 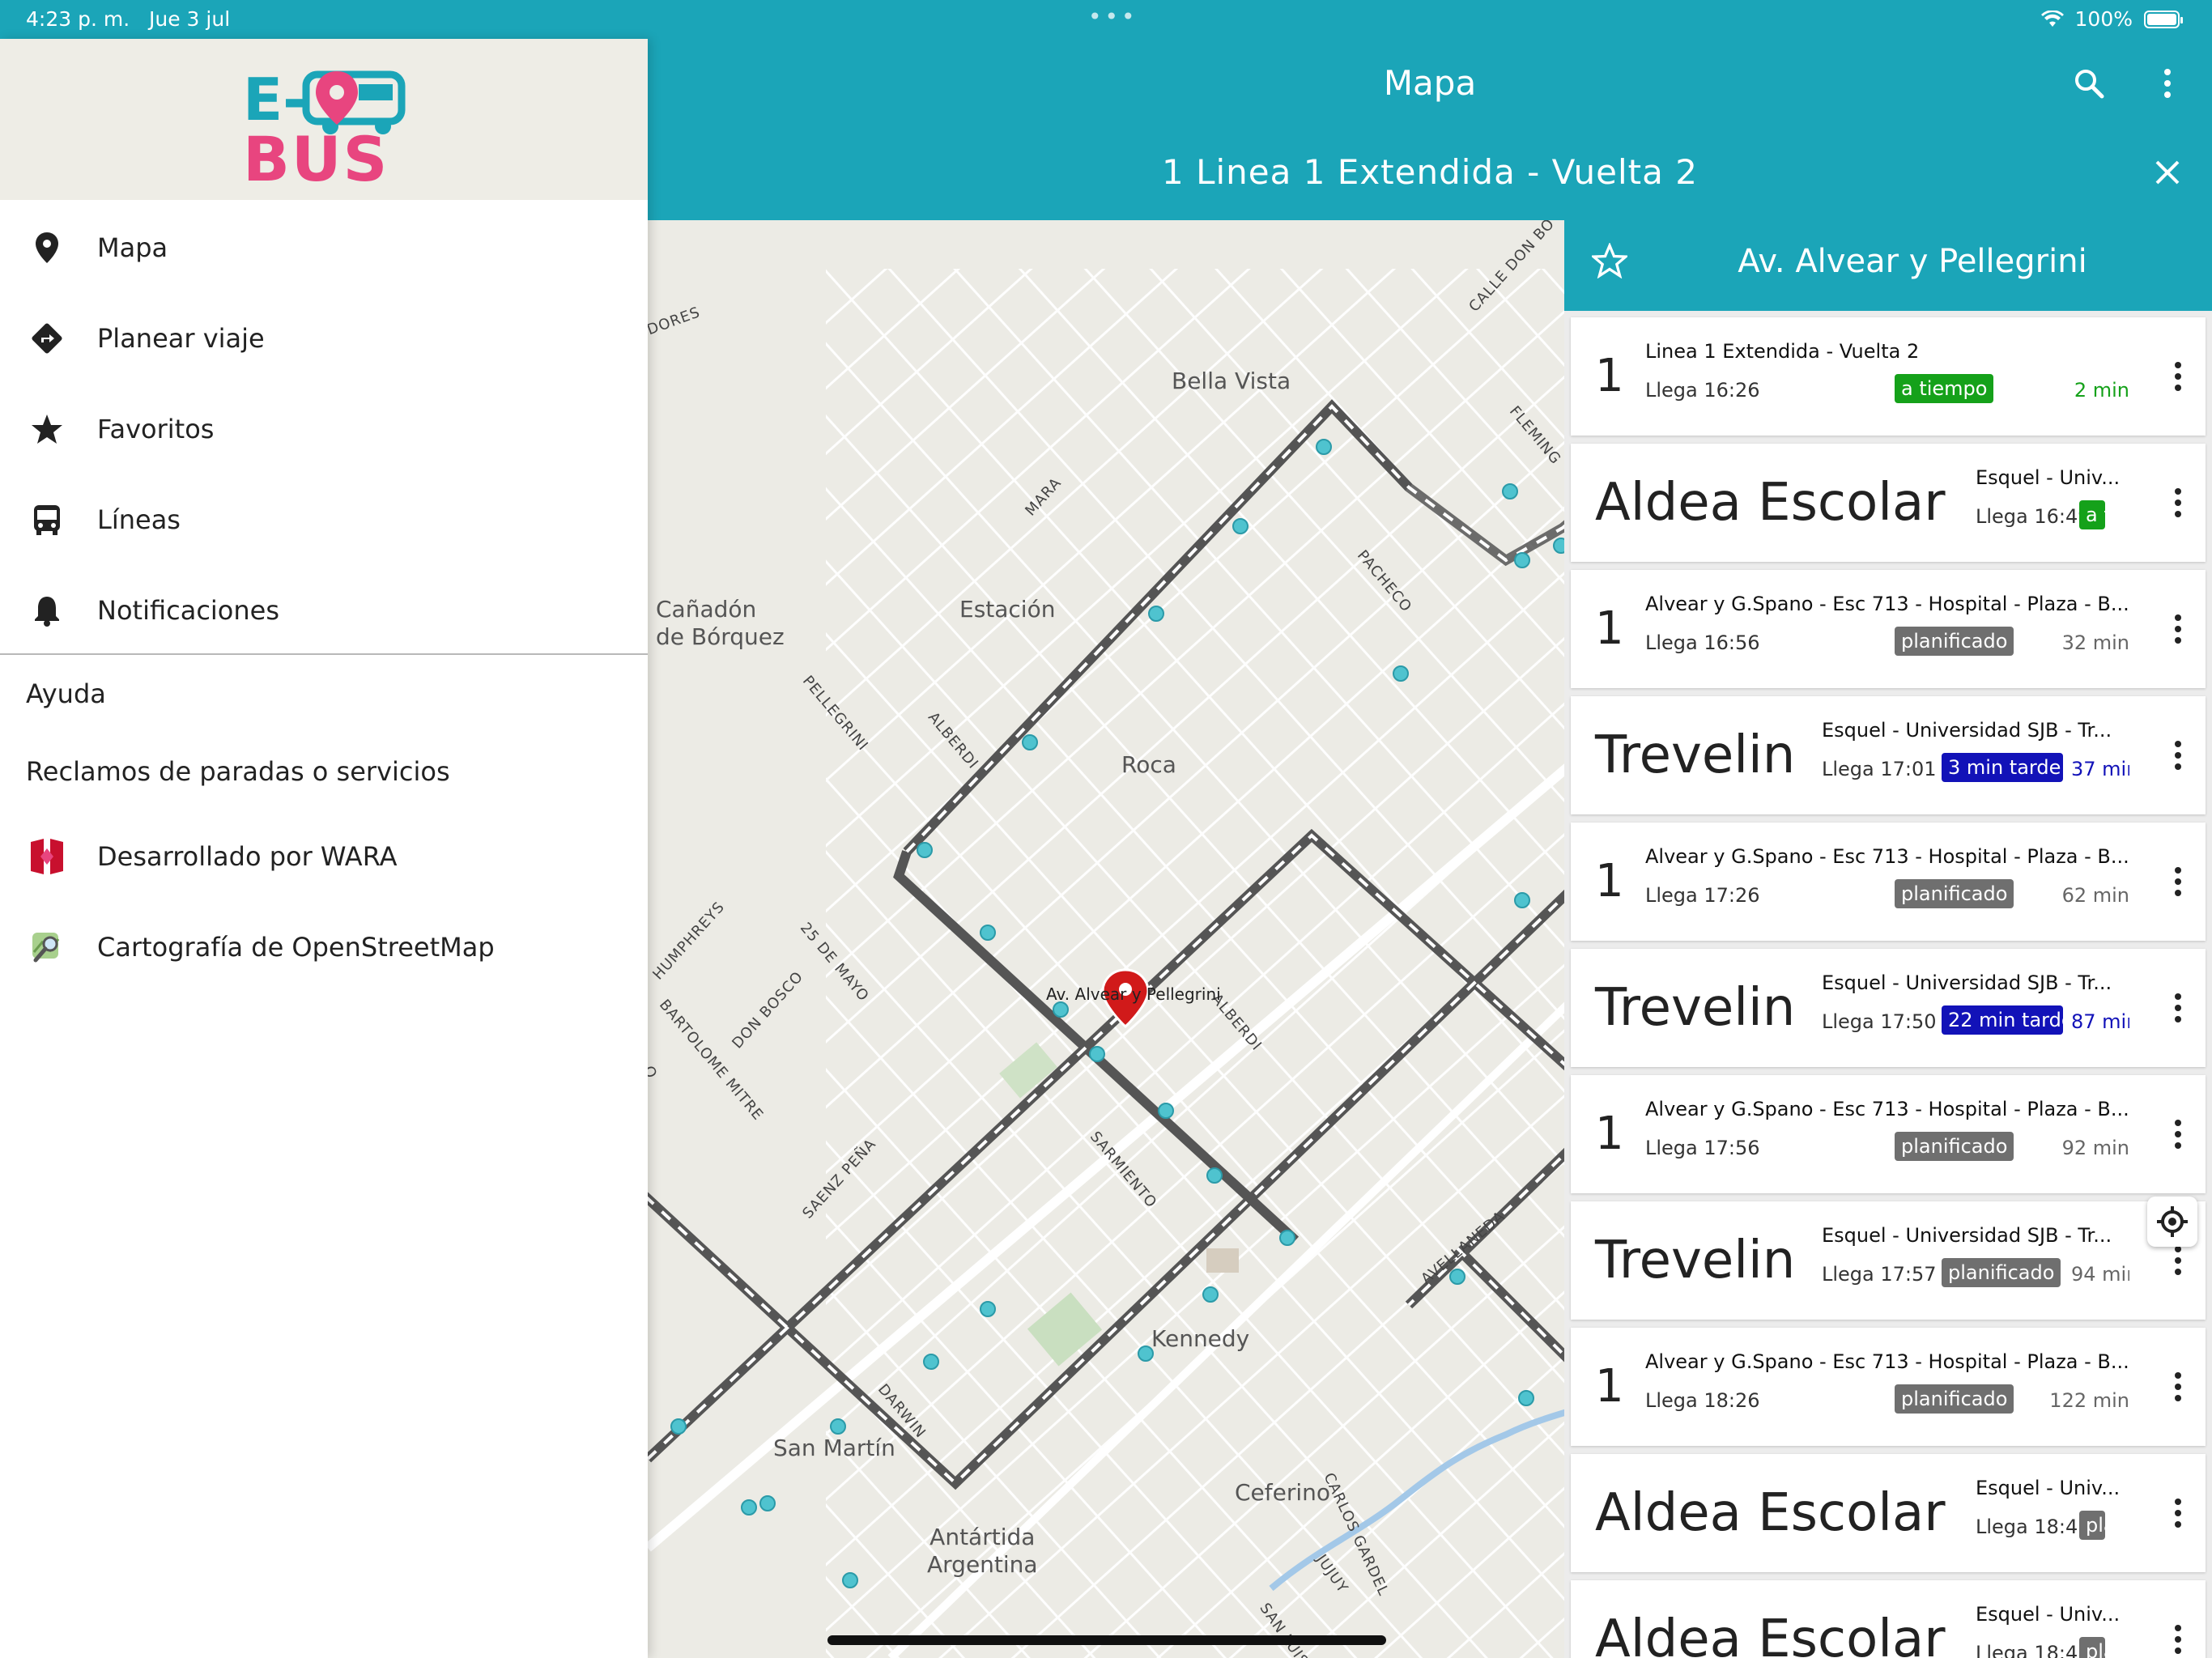 What do you see at coordinates (324, 429) in the screenshot?
I see `drawer-item-favoritos: Favoritos` at bounding box center [324, 429].